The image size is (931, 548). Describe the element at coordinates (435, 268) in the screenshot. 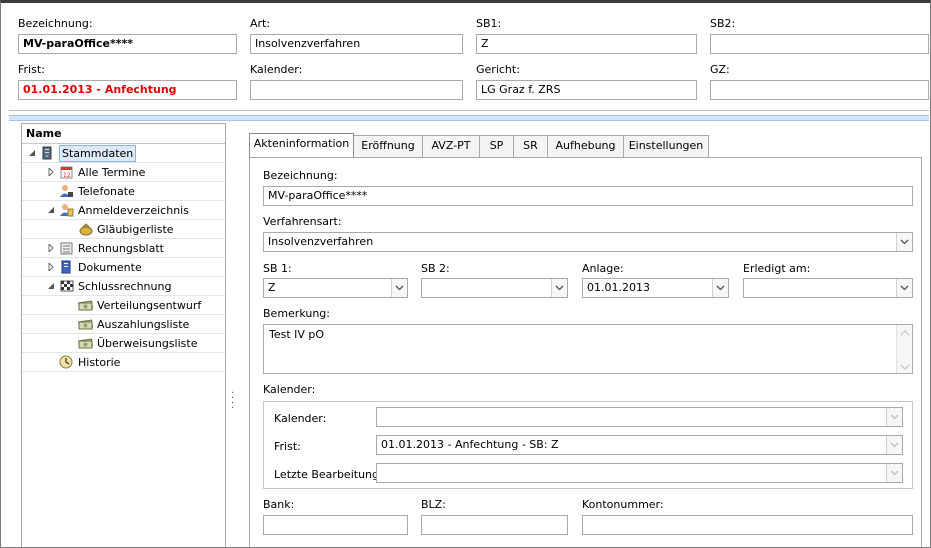

I see `sb2-label: SB 2:` at that location.